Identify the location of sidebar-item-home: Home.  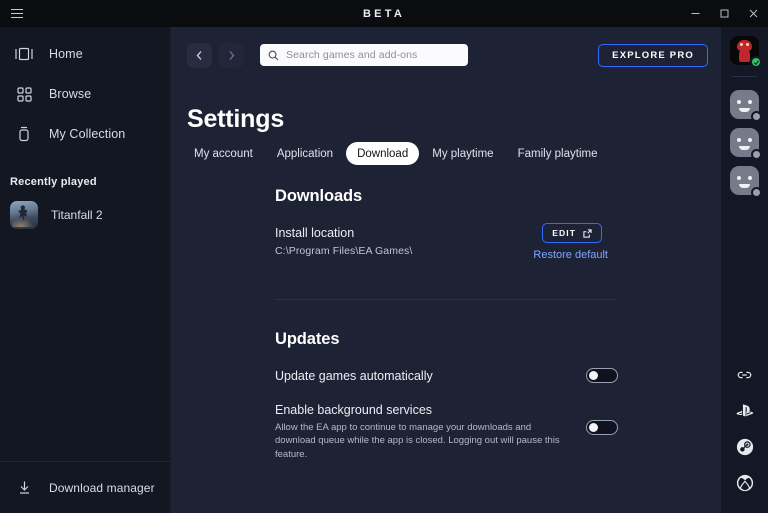
(85, 54).